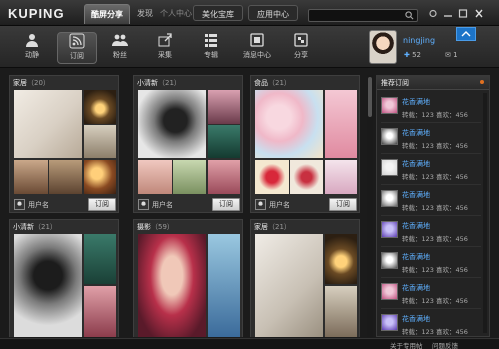  What do you see at coordinates (370, 206) in the screenshot?
I see `main-scrollbar` at bounding box center [370, 206].